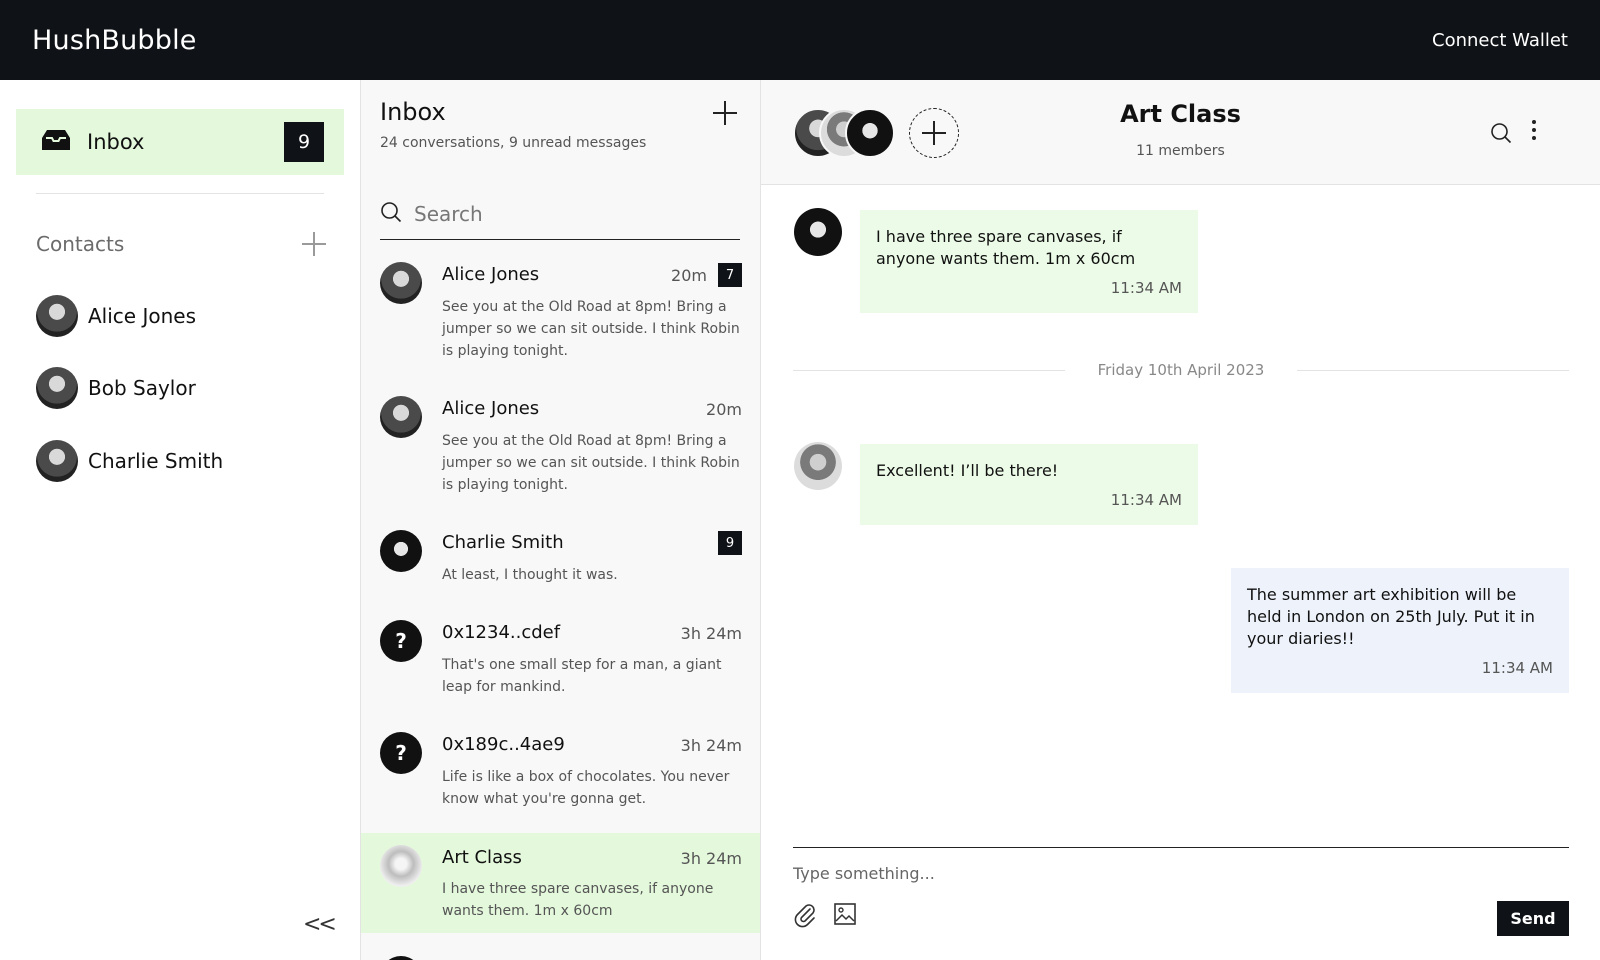 The width and height of the screenshot is (1600, 960). Describe the element at coordinates (142, 388) in the screenshot. I see `contact-name: Bob Saylor` at that location.